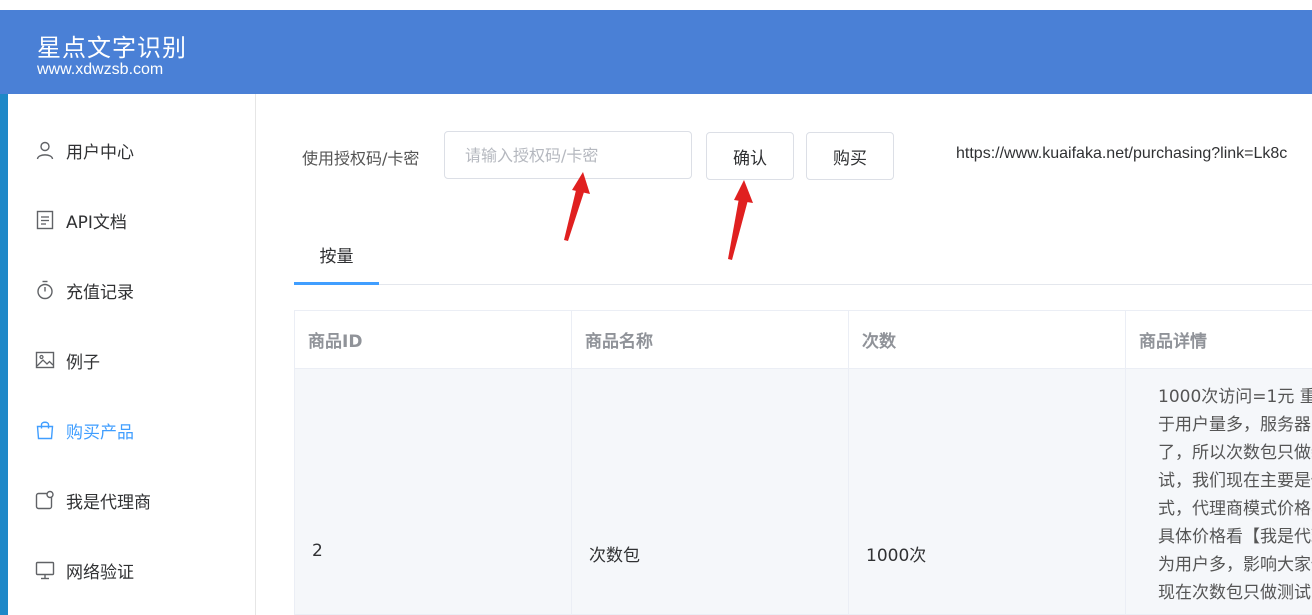 The width and height of the screenshot is (1312, 615). I want to click on monitor-icon, so click(45, 570).